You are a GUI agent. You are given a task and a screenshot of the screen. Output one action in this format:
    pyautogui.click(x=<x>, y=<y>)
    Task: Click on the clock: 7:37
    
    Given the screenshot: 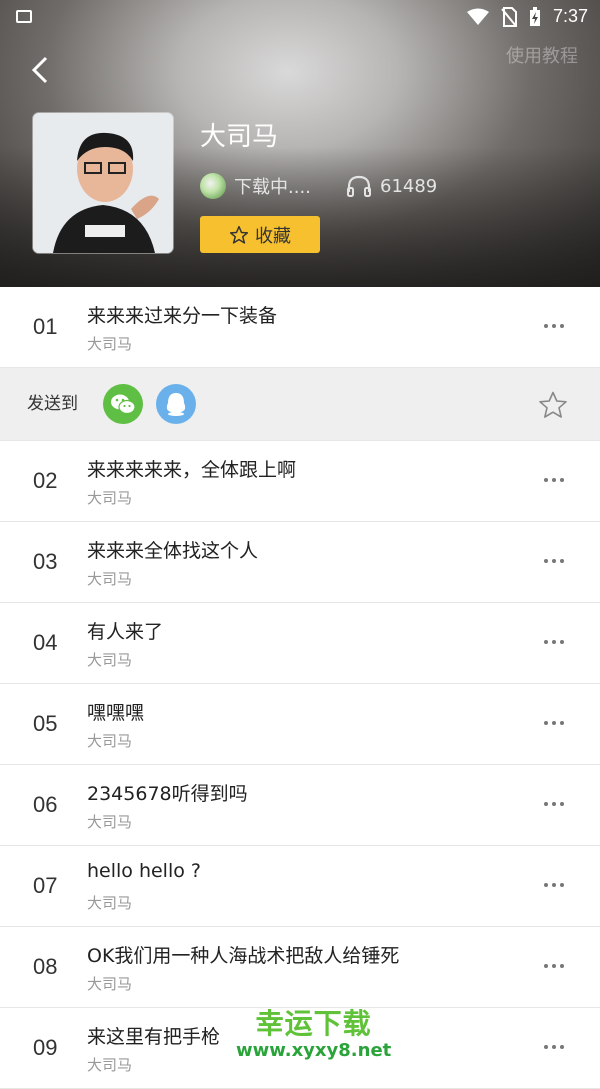 What is the action you would take?
    pyautogui.click(x=570, y=16)
    